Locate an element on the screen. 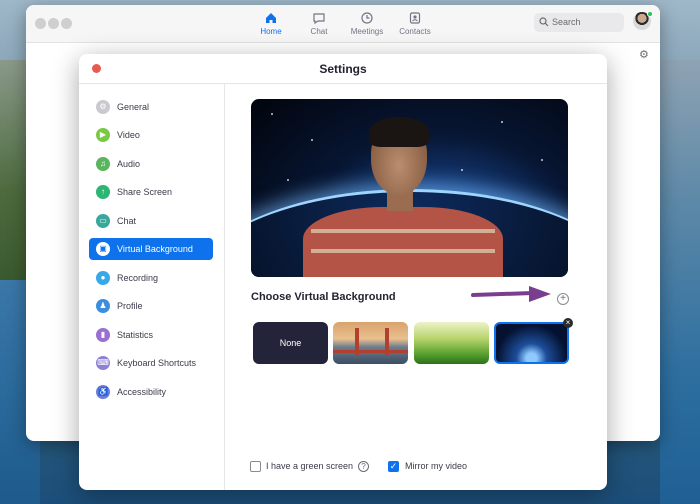  choose-virtual-background-title: Choose Virtual Background is located at coordinates (323, 297).